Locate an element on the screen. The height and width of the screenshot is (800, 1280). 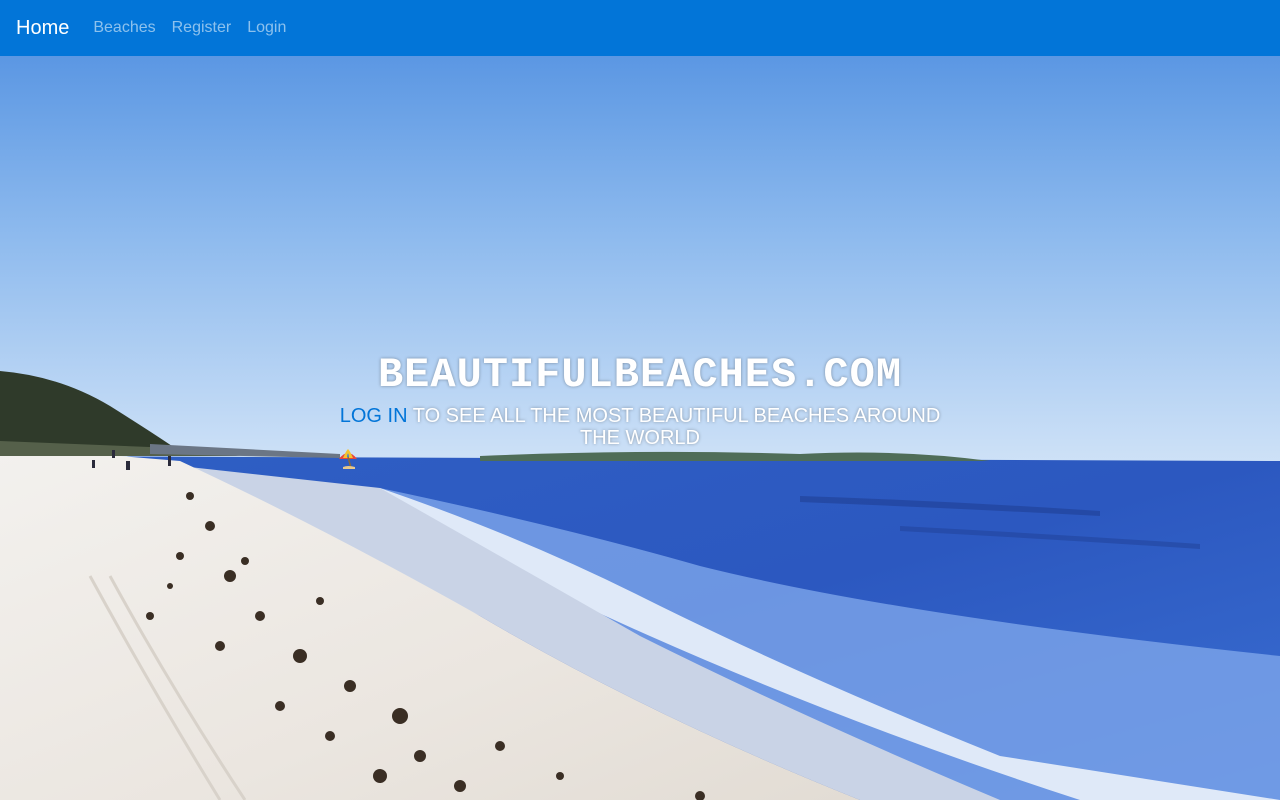
nav-register-link: Register is located at coordinates (202, 28).